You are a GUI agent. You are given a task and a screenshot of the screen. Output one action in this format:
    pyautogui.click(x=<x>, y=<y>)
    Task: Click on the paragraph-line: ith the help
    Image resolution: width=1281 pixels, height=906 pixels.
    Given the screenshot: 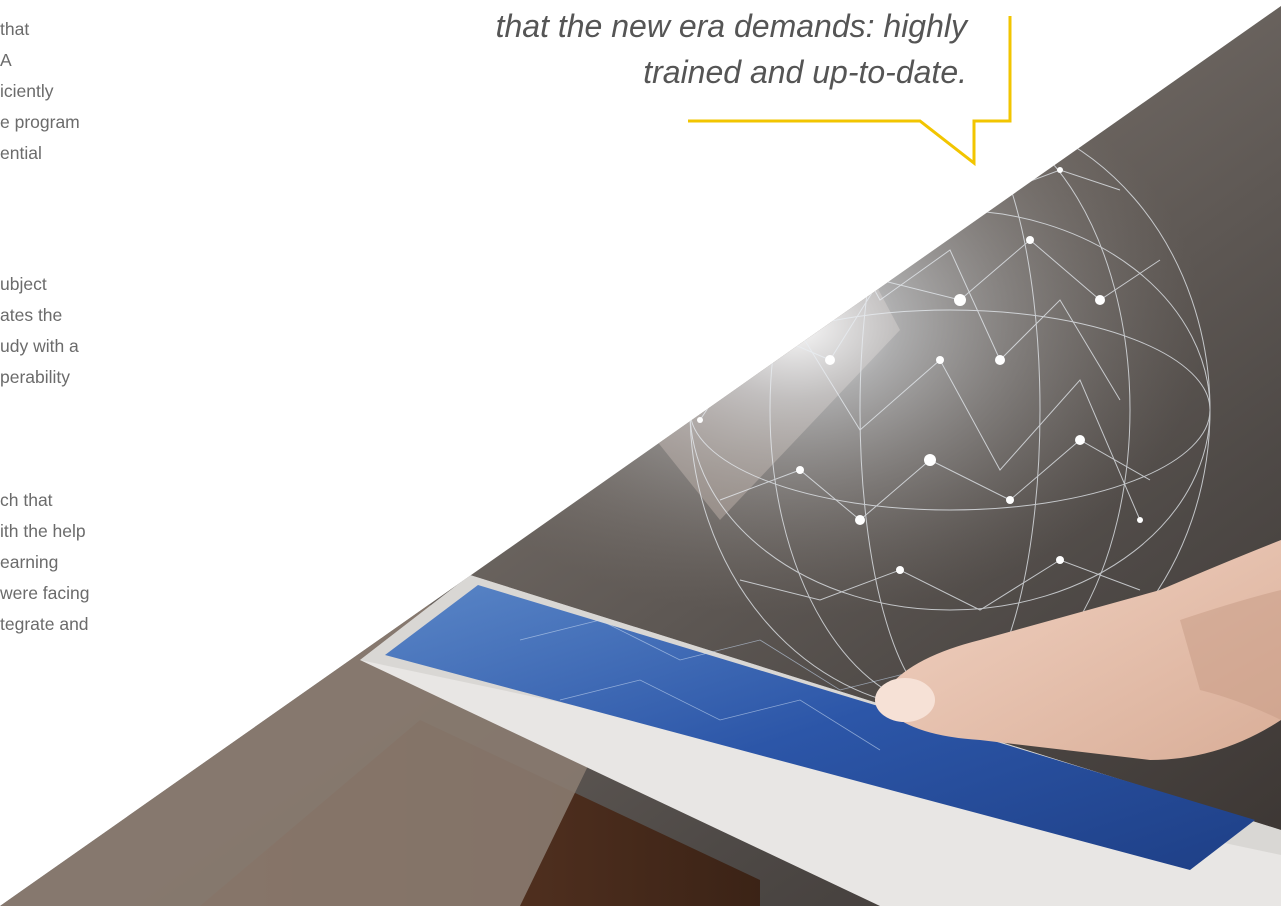 What is the action you would take?
    pyautogui.click(x=43, y=531)
    